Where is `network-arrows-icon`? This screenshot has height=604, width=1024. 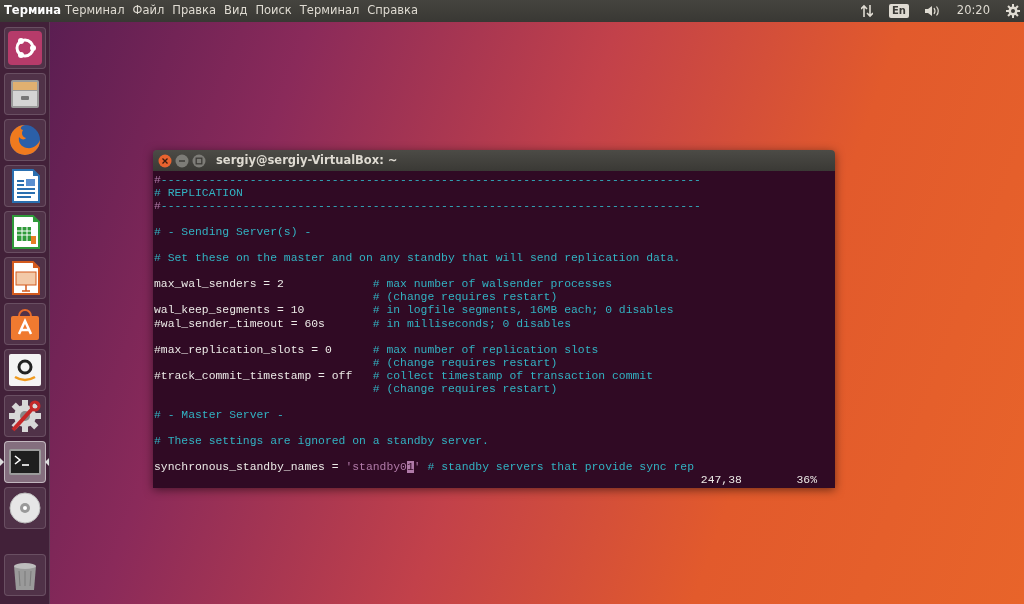
network-arrows-icon is located at coordinates (866, 11).